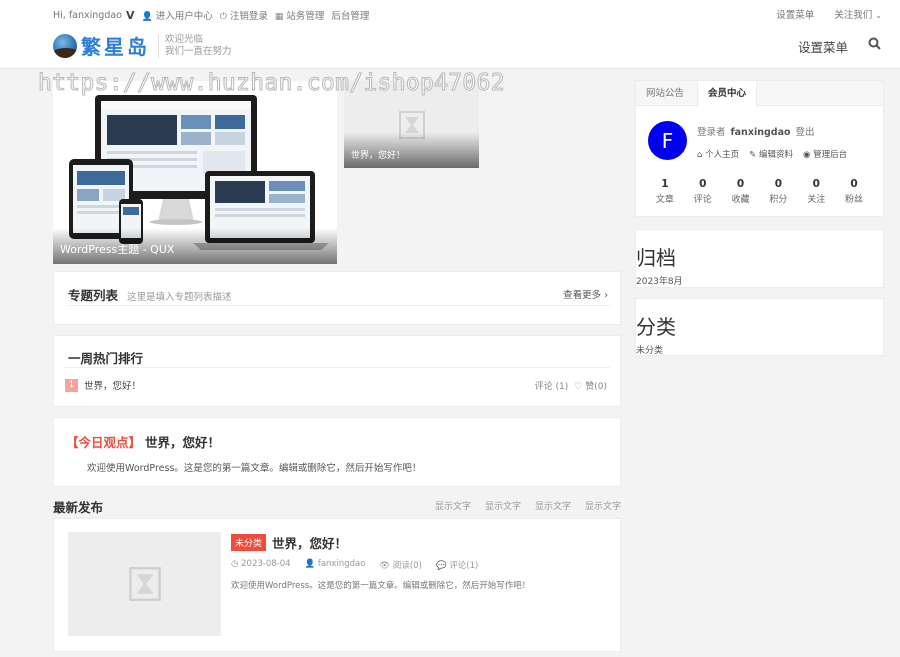 Image resolution: width=900 pixels, height=657 pixels. Describe the element at coordinates (223, 17) in the screenshot. I see `power-icon: ⏻` at that location.